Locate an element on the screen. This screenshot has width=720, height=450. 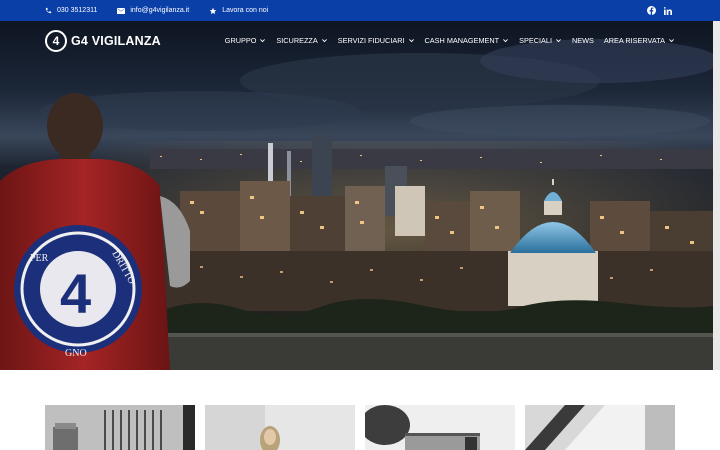
card-image-woman is located at coordinates (280, 427).